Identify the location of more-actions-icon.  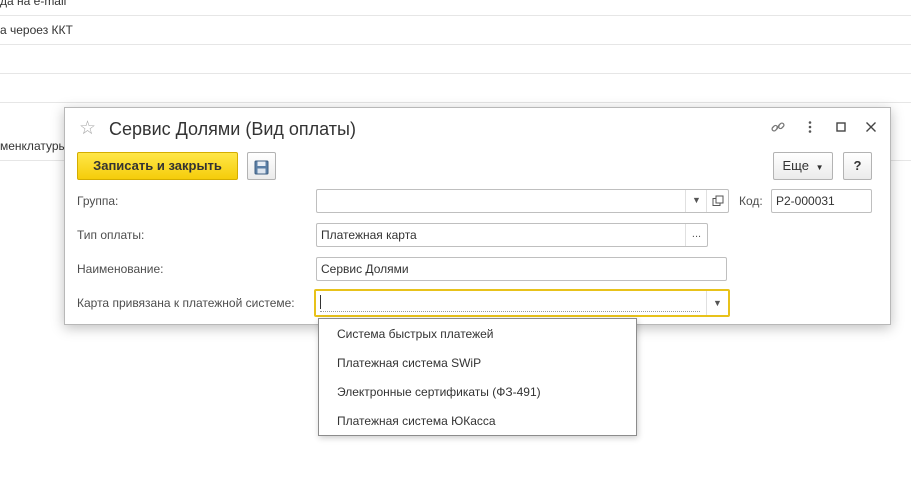
(810, 129).